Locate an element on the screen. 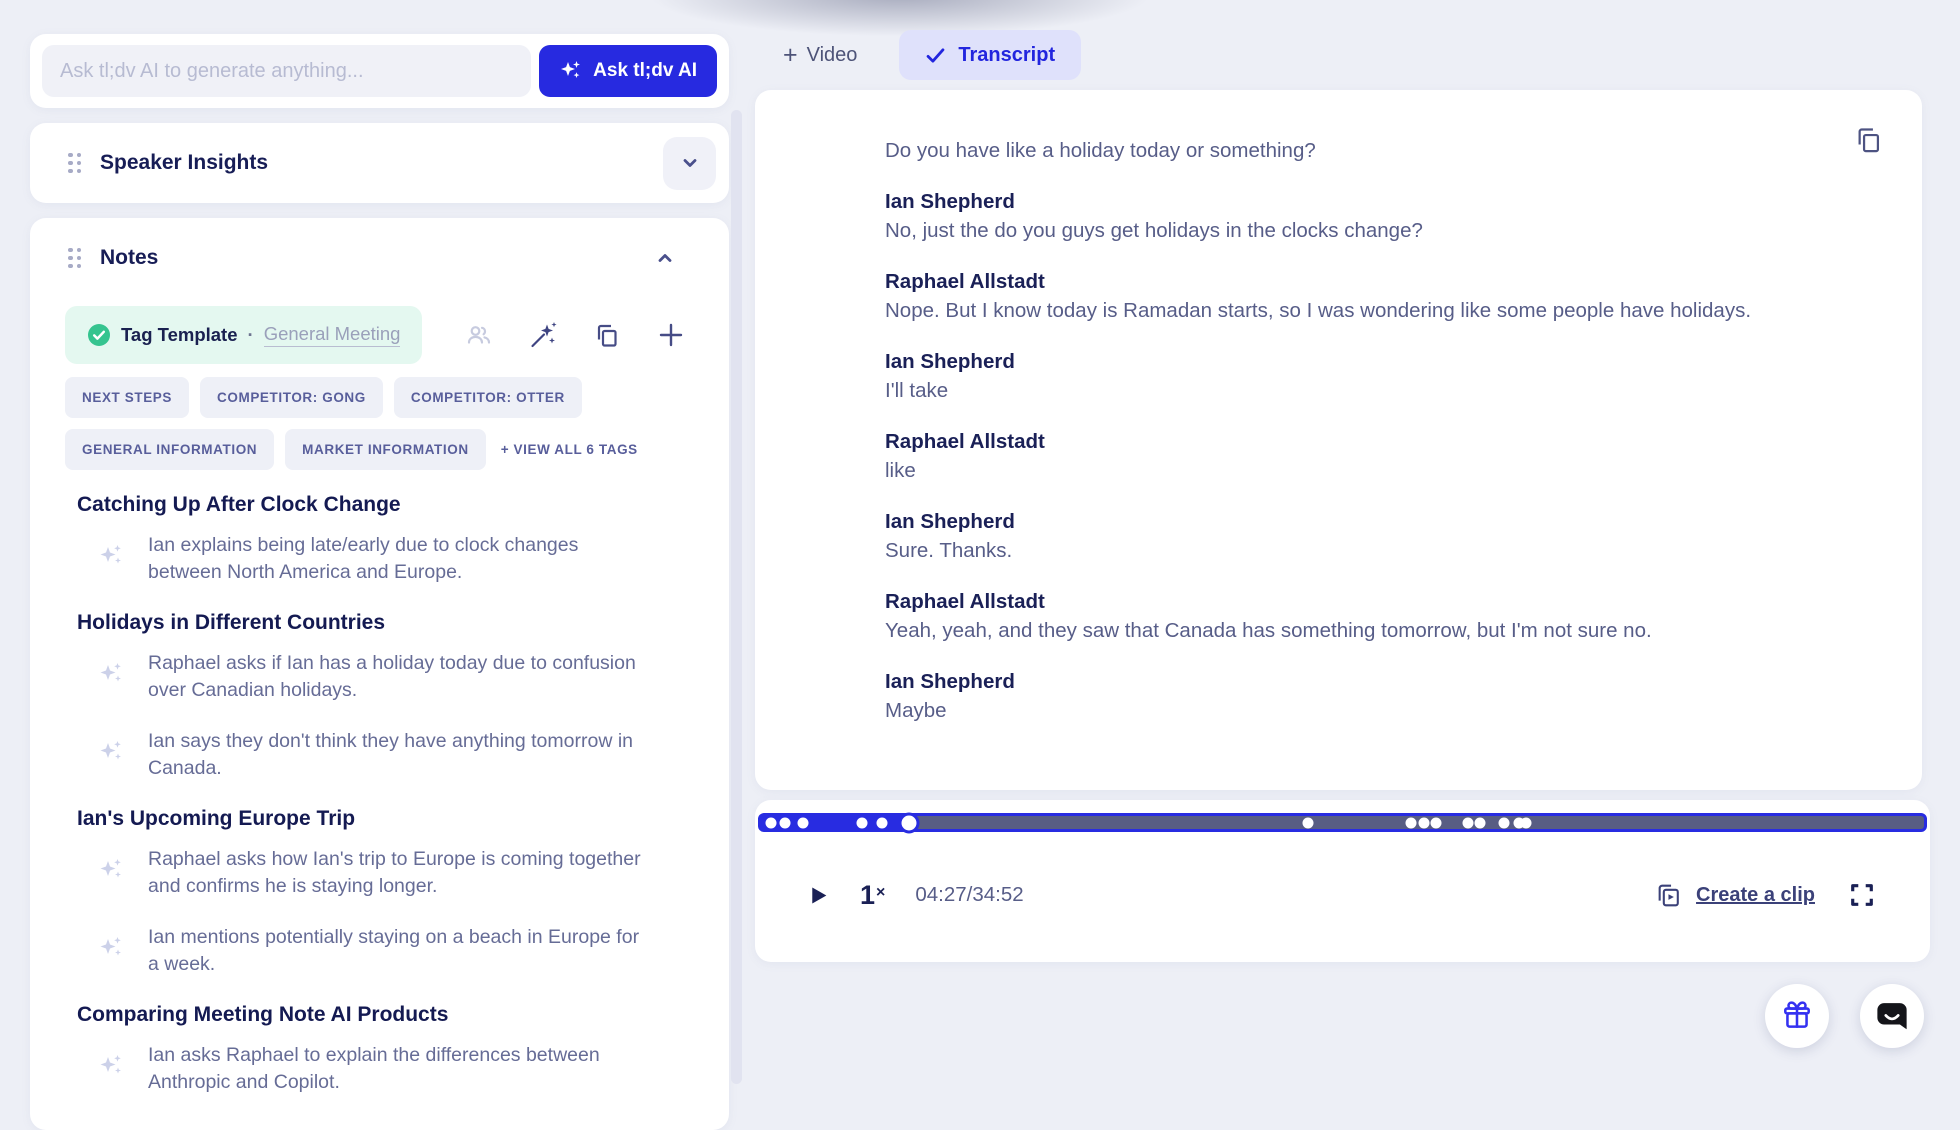  note-heading: Comparing Meeting Note AI Products is located at coordinates (263, 1014).